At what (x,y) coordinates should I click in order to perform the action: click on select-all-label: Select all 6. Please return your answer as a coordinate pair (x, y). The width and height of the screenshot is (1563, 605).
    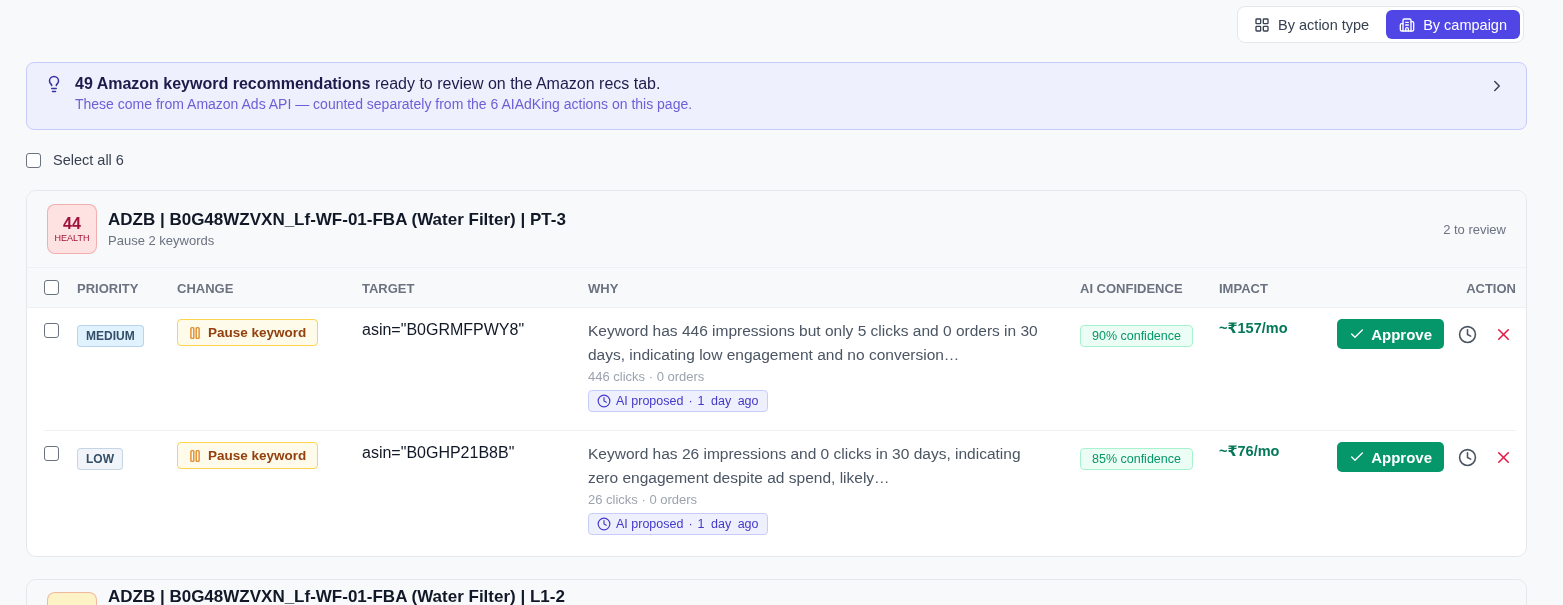
    Looking at the image, I should click on (88, 160).